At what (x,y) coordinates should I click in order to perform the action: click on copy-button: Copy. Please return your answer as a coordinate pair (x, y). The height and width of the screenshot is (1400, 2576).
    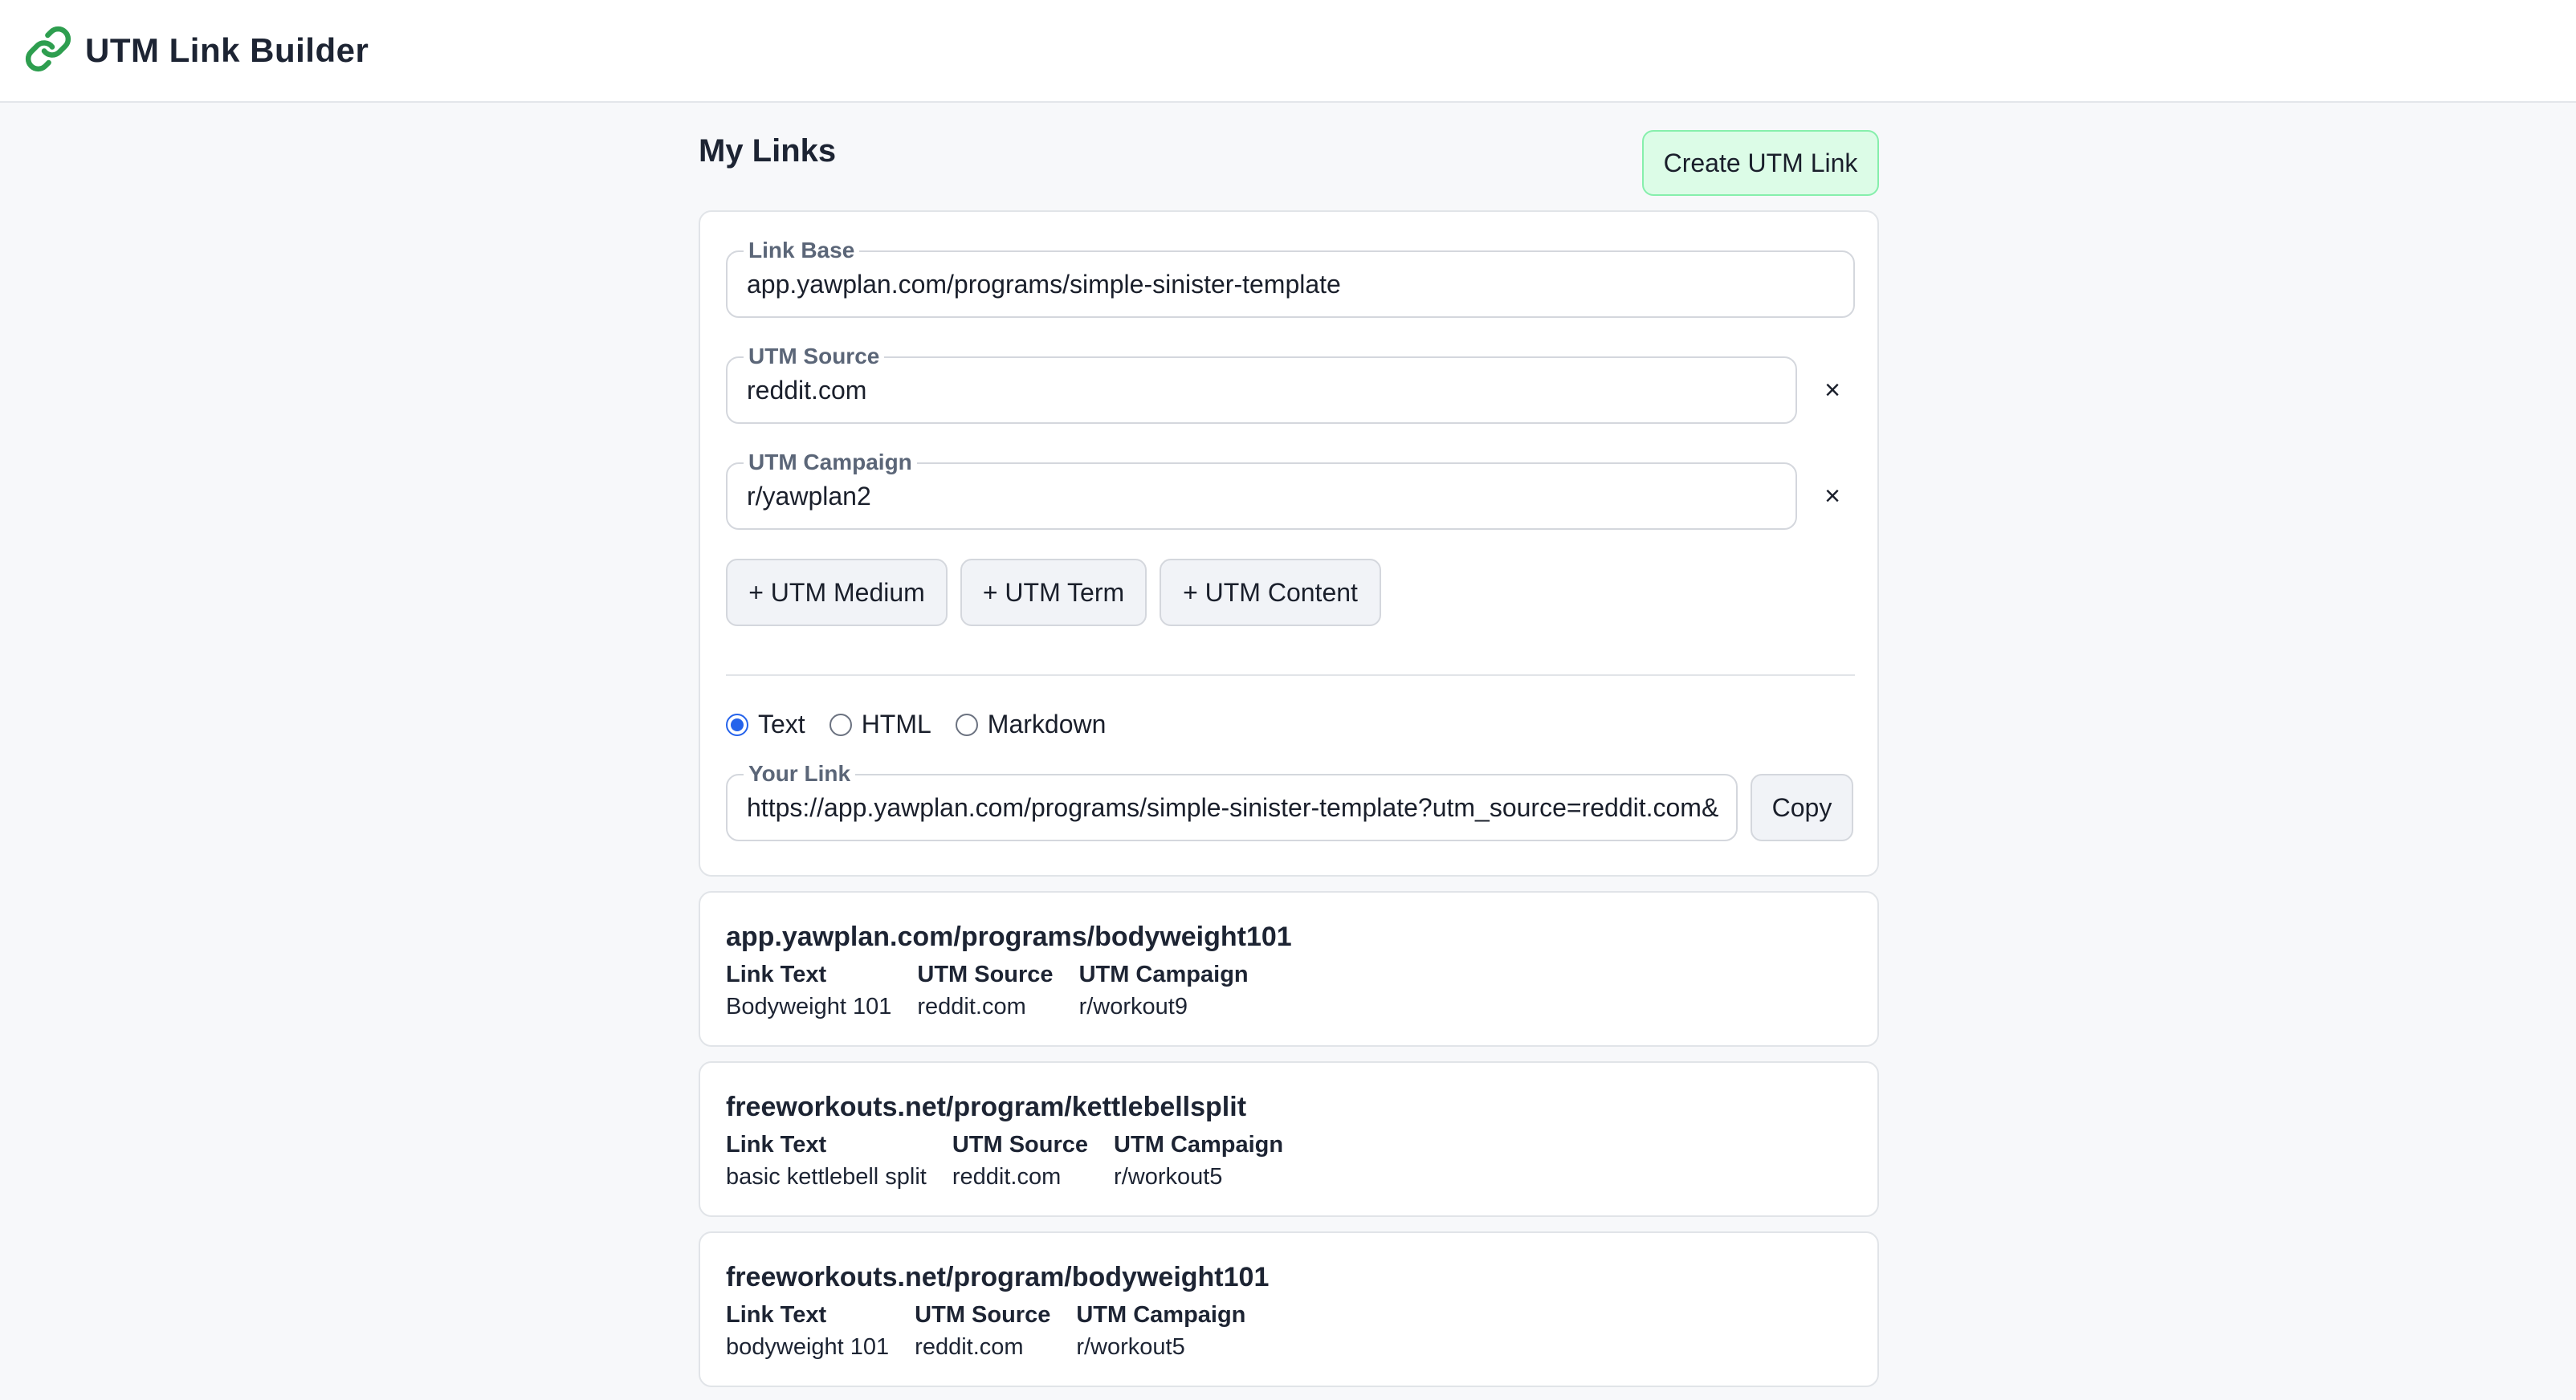
    Looking at the image, I should click on (1802, 807).